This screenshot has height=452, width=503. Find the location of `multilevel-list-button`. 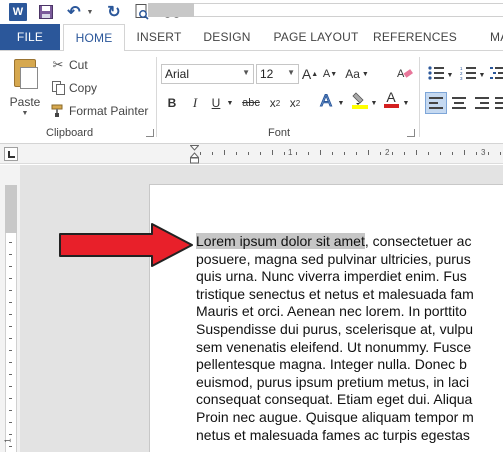

multilevel-list-button is located at coordinates (496, 74).